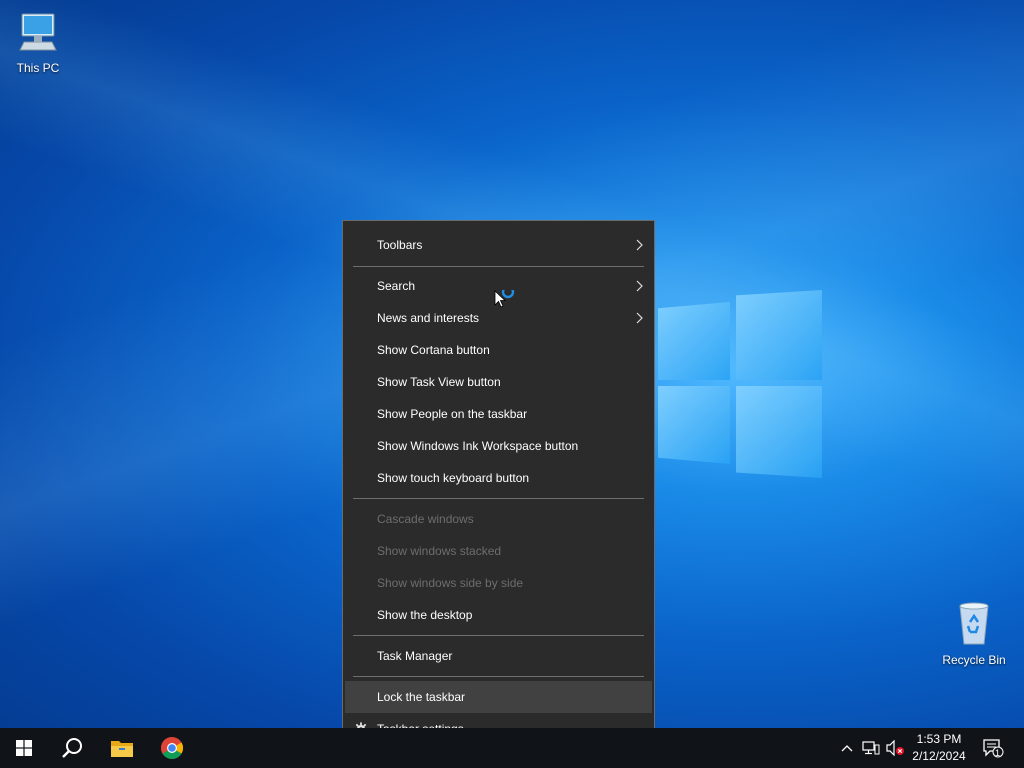  Describe the element at coordinates (939, 756) in the screenshot. I see `clock-date: 2/12/2024` at that location.